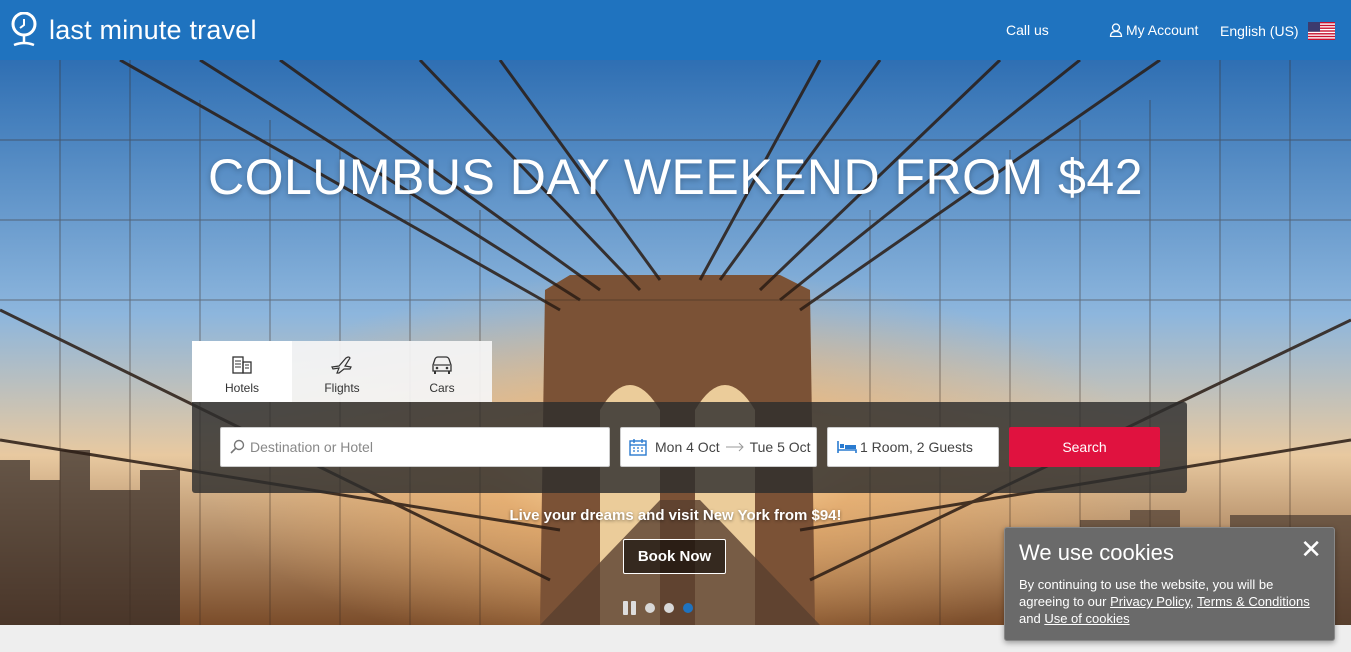 This screenshot has width=1351, height=652. I want to click on tab-cars-label: Cars, so click(442, 388).